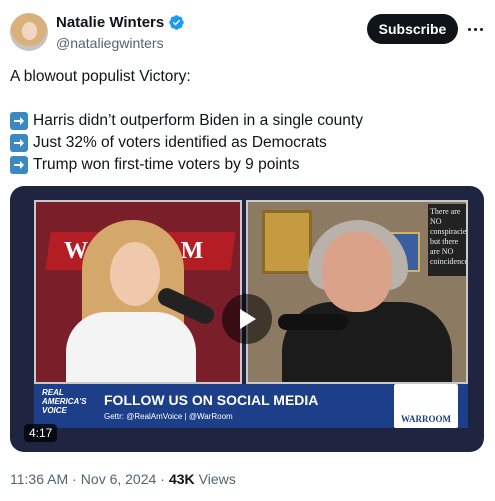  I want to click on author-name-row: Natalie Winters, so click(120, 22).